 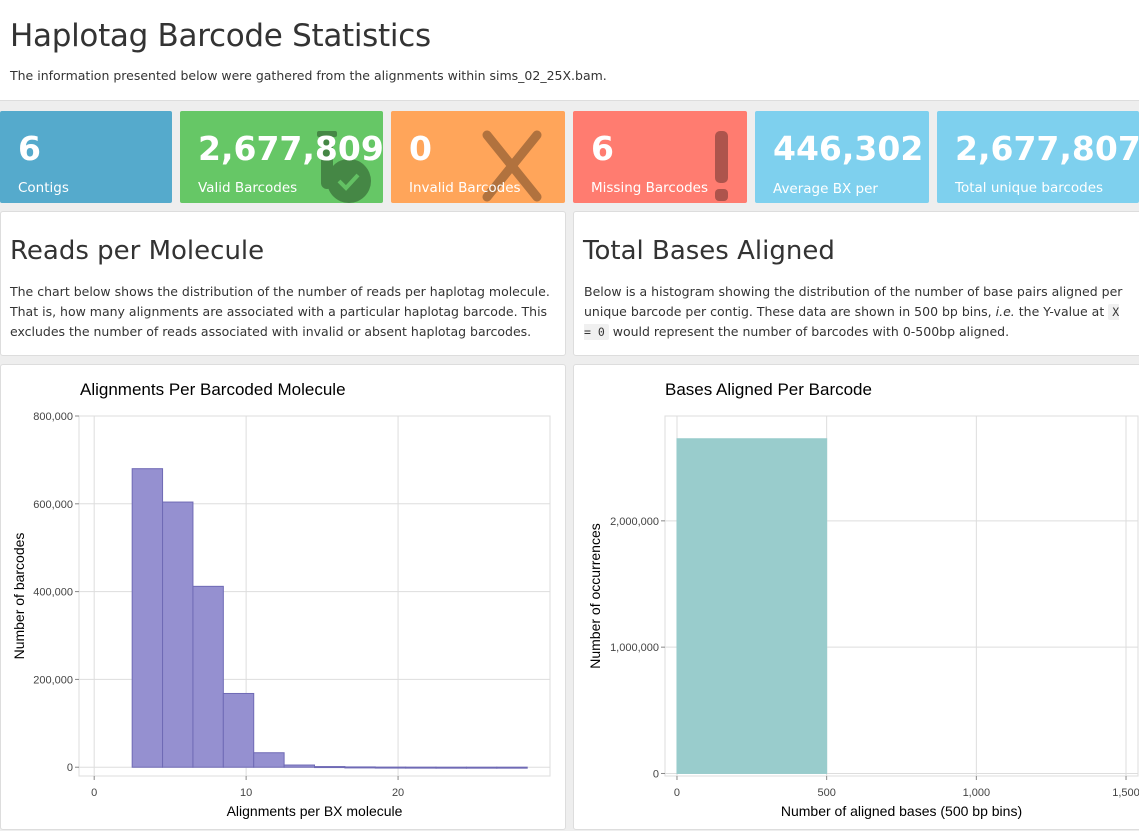 What do you see at coordinates (826, 793) in the screenshot?
I see `x-tick-label: 500` at bounding box center [826, 793].